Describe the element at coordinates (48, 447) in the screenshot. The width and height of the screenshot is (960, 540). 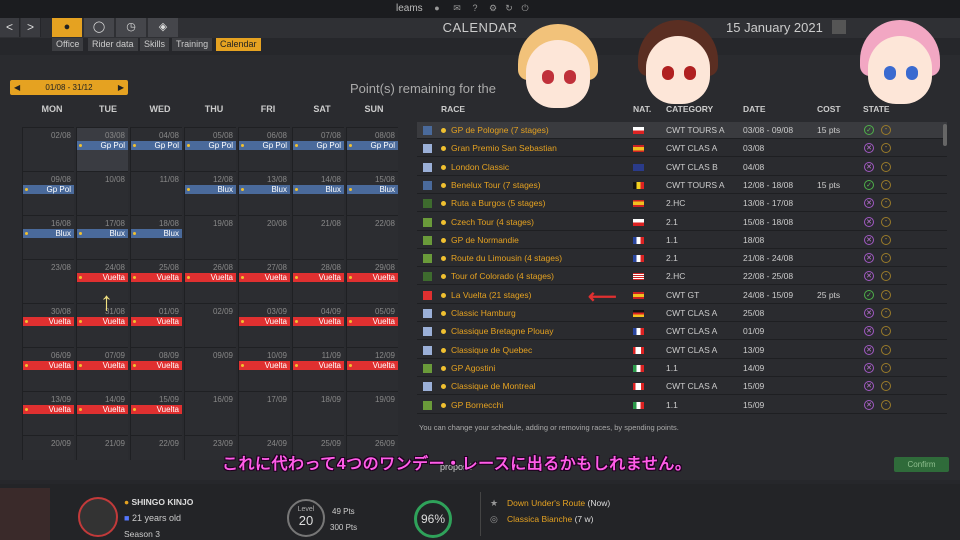
I see `calendar-day-cell: 20/09` at that location.